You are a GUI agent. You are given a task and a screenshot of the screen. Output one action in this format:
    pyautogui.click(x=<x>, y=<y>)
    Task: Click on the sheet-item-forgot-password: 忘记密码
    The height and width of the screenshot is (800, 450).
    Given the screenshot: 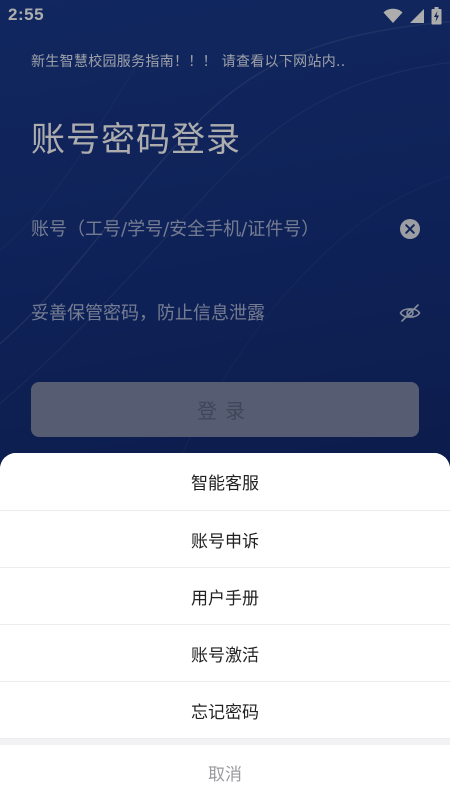 What is the action you would take?
    pyautogui.click(x=225, y=710)
    